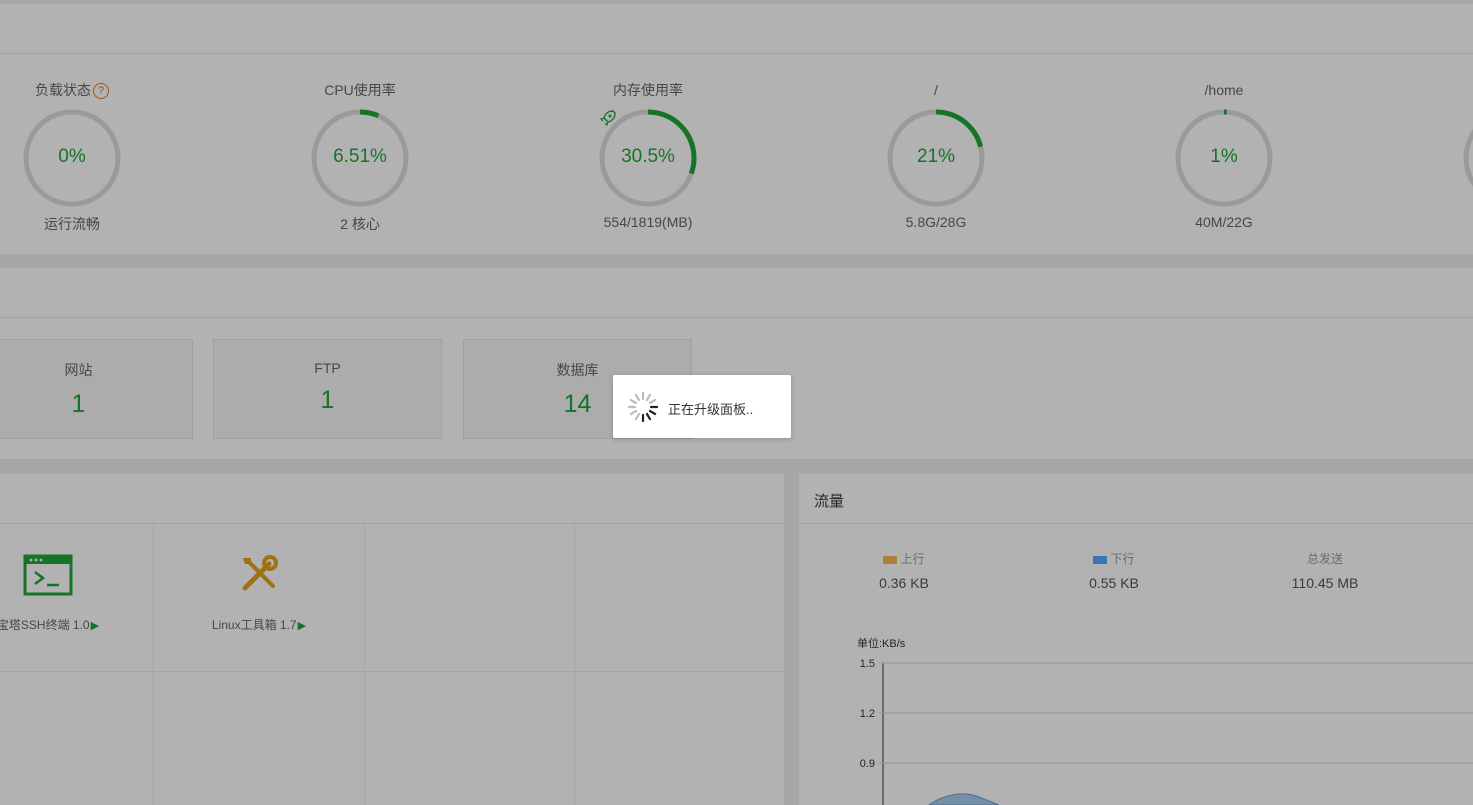 This screenshot has width=1473, height=805. What do you see at coordinates (711, 409) in the screenshot?
I see `loading-text: 正在升级面板..` at bounding box center [711, 409].